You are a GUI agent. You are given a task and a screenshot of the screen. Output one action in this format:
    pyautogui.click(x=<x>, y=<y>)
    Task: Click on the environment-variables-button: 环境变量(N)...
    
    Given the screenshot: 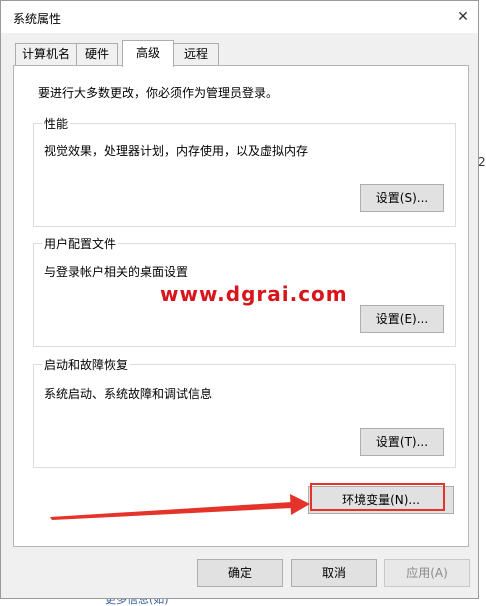 What is the action you would take?
    pyautogui.click(x=381, y=500)
    